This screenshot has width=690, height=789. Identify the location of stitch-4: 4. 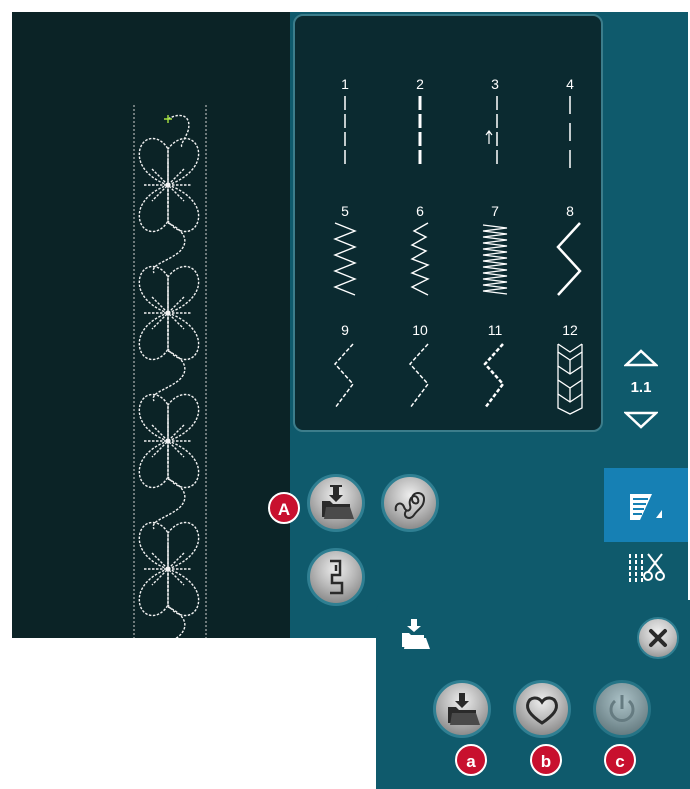
(570, 131).